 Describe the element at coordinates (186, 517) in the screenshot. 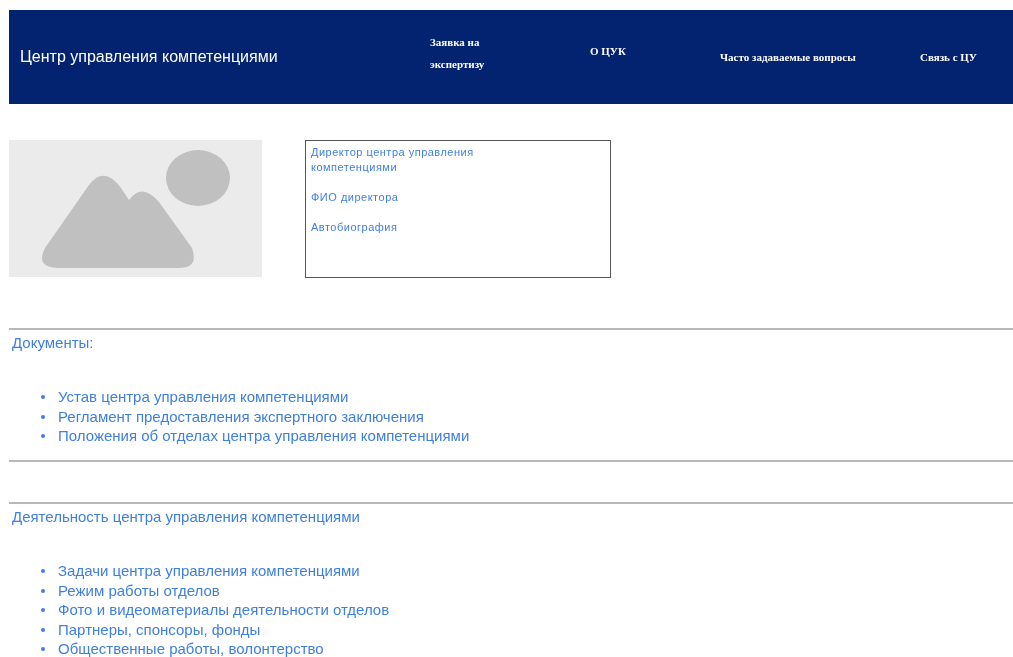

I see `section-heading: Деятельность центра управления компетенциями` at that location.